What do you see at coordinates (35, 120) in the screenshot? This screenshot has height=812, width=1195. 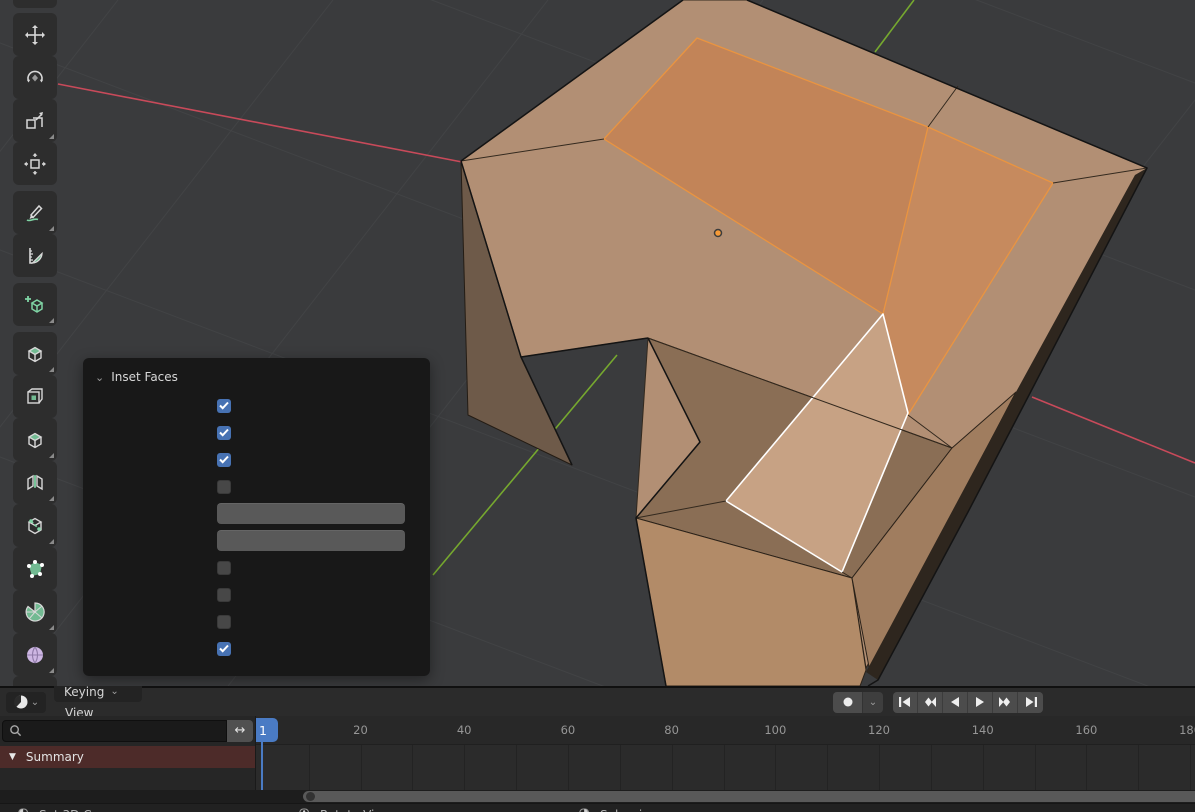 I see `scale-tool` at bounding box center [35, 120].